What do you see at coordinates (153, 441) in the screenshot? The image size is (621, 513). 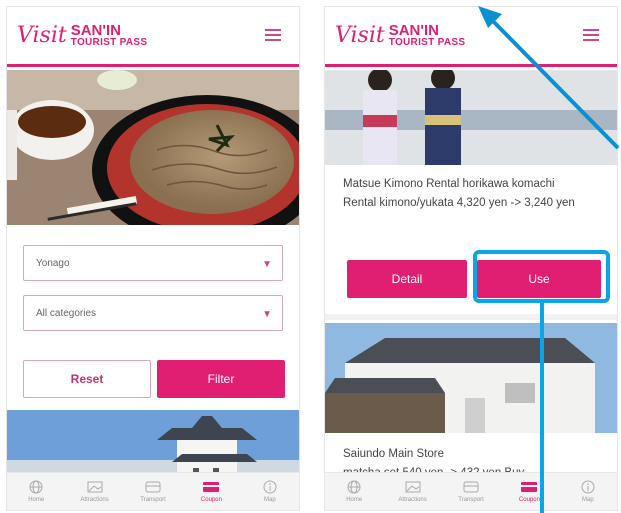 I see `castle-image` at bounding box center [153, 441].